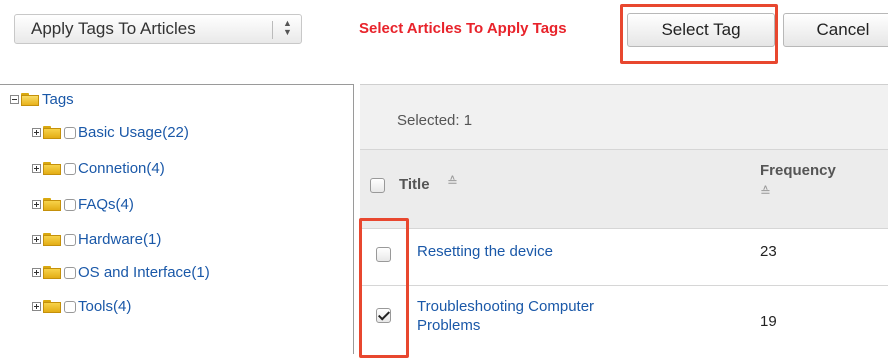 The height and width of the screenshot is (358, 888). I want to click on tree-item: Basic Usage(22), so click(110, 132).